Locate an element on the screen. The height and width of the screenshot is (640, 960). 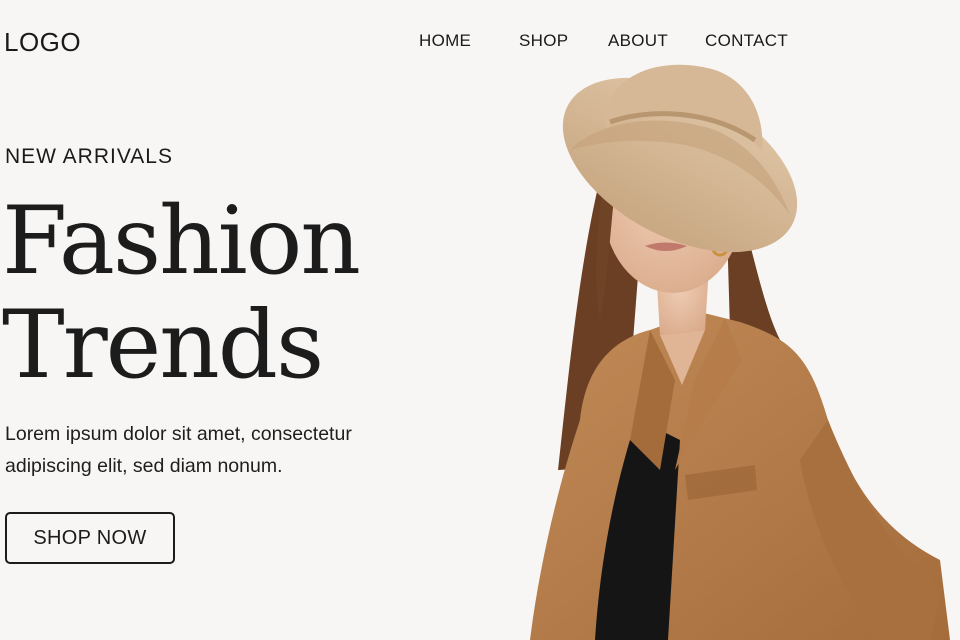
hero-description-line-1: Lorem ipsum dolor sit amet, consectetur is located at coordinates (178, 434).